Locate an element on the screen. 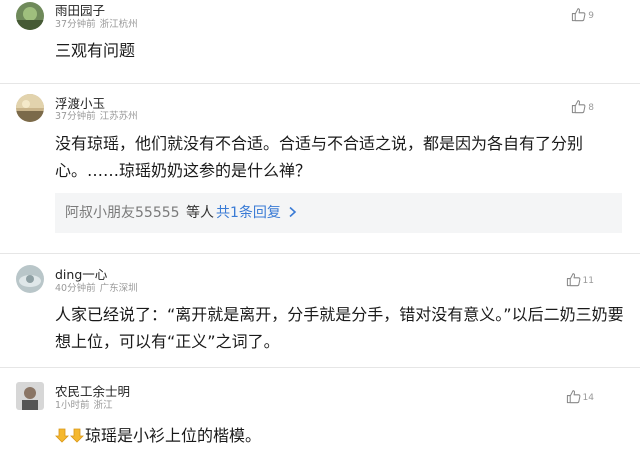 This screenshot has width=640, height=452. like-button: 9 is located at coordinates (582, 14).